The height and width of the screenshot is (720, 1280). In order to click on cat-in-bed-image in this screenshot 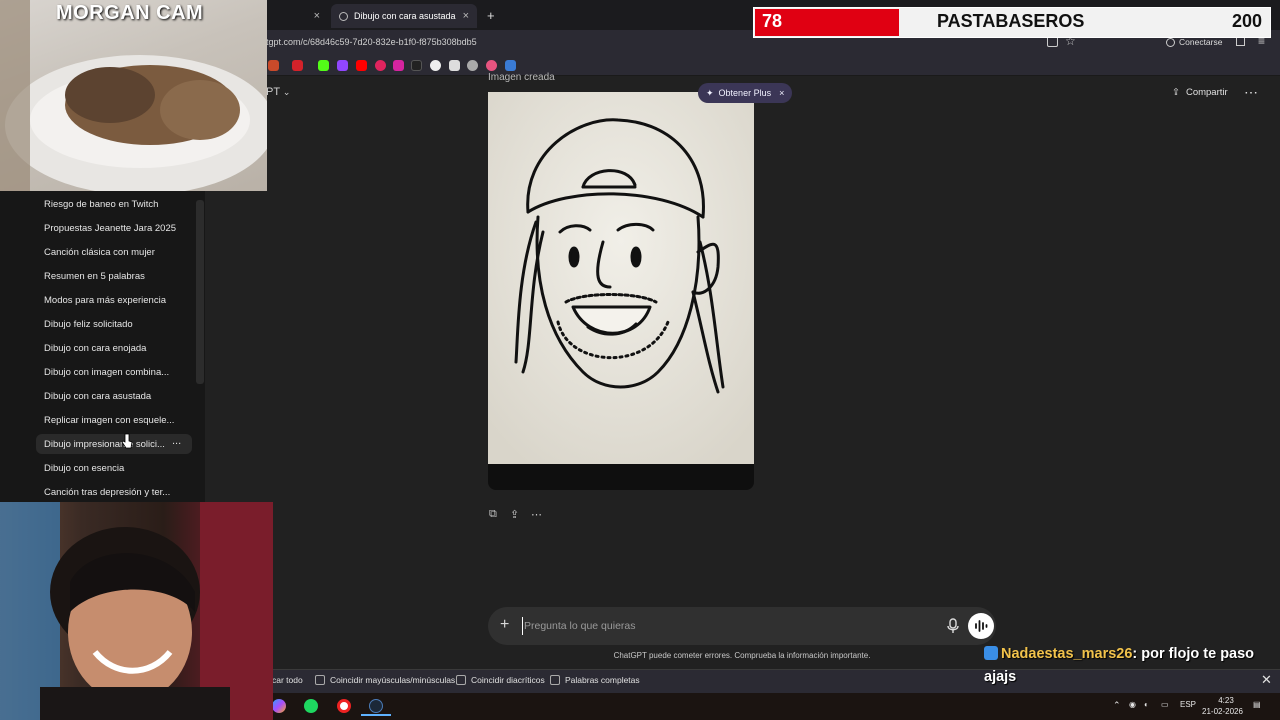, I will do `click(133, 95)`.